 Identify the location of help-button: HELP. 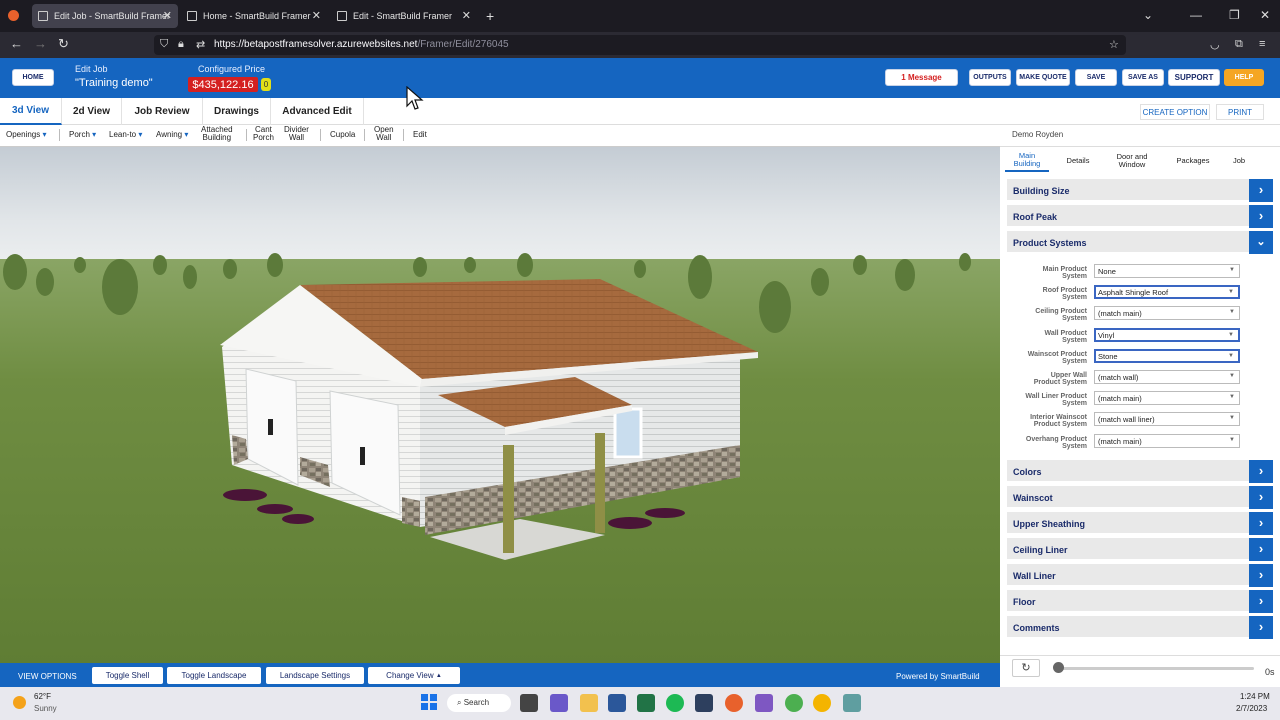
(1244, 77).